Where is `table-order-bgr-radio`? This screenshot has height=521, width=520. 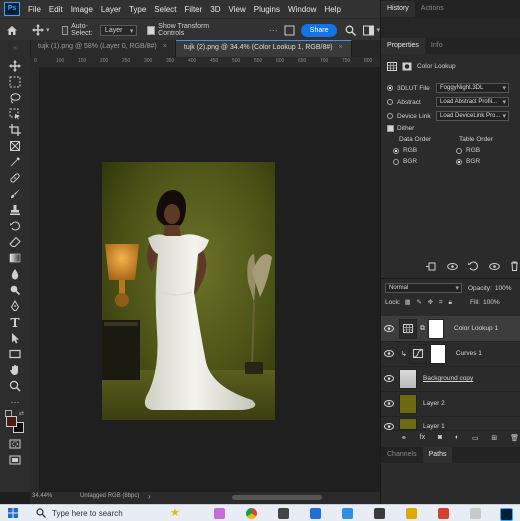
table-order-bgr-radio is located at coordinates (459, 161).